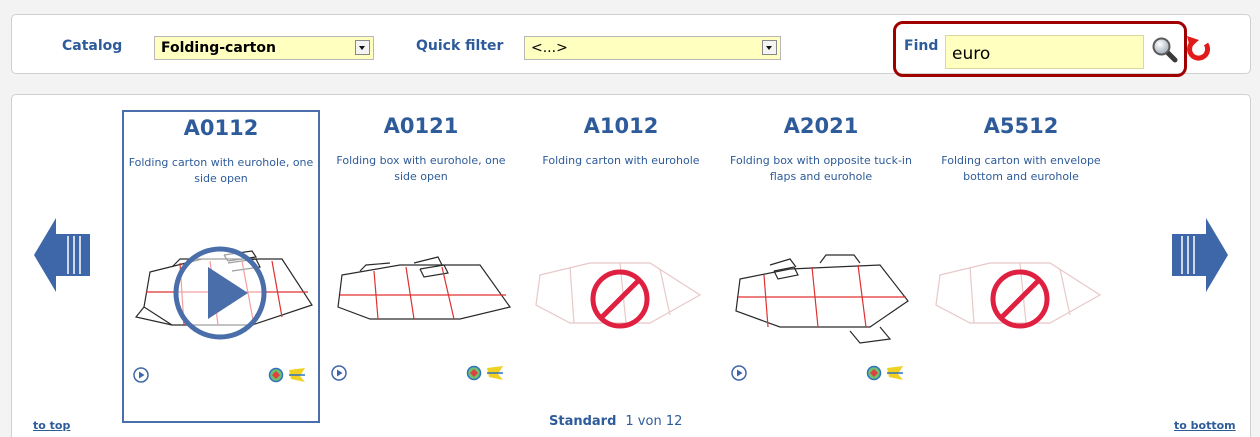  What do you see at coordinates (549, 48) in the screenshot?
I see `quick-filter-select-value: <...>` at bounding box center [549, 48].